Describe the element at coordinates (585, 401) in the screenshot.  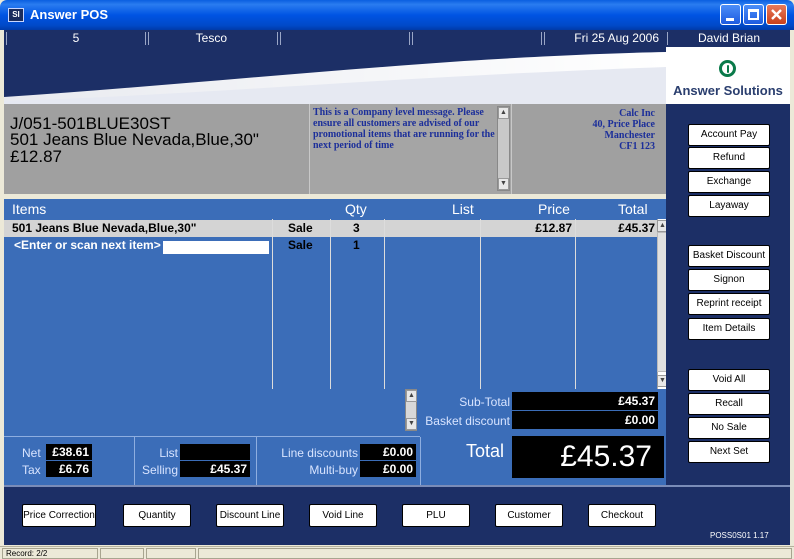
I see `subtotal-value: £45.37` at that location.